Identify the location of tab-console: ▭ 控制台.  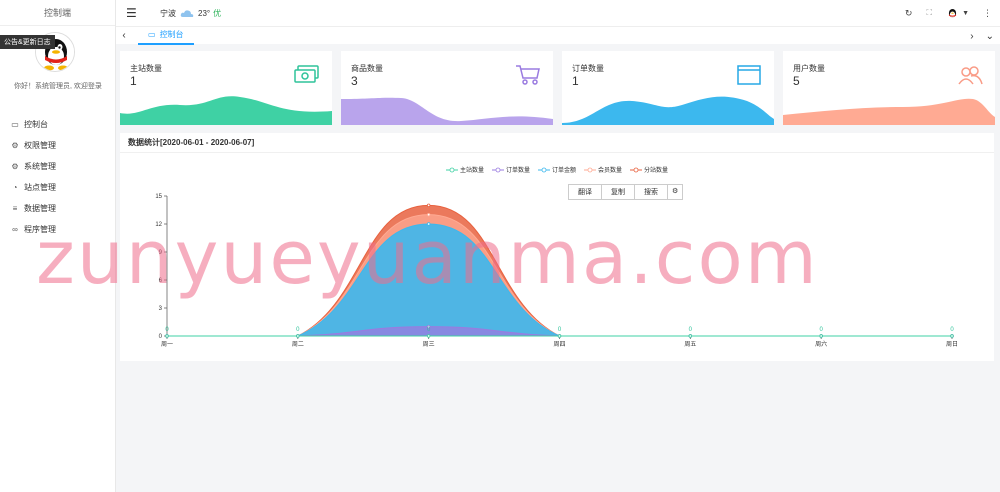
(166, 36).